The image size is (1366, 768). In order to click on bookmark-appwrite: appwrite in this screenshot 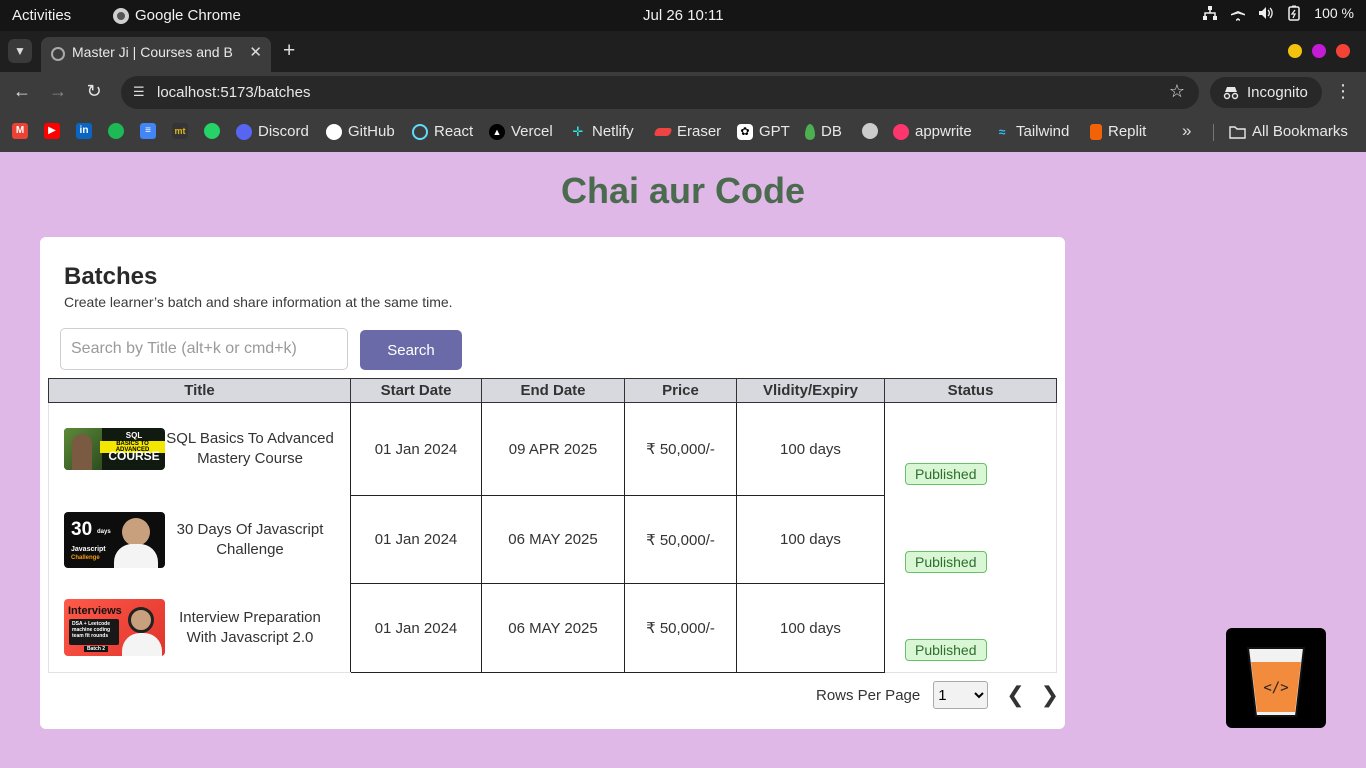, I will do `click(932, 131)`.